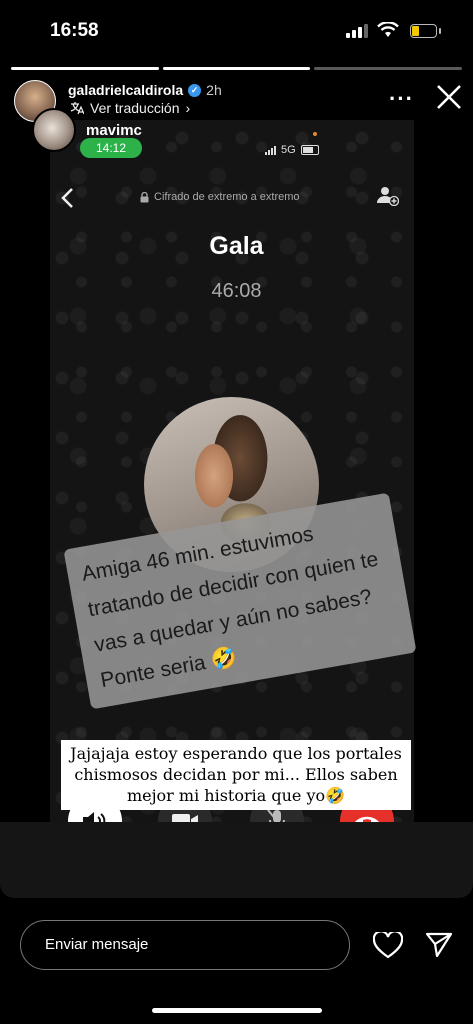  What do you see at coordinates (67, 200) in the screenshot?
I see `back-chevron-icon` at bounding box center [67, 200].